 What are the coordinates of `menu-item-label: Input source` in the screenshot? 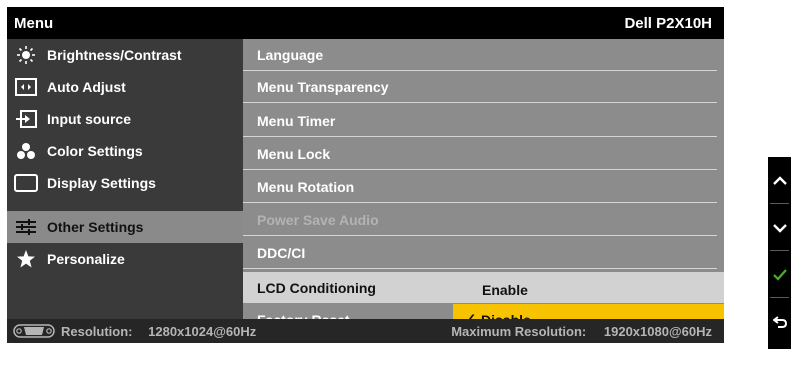 It's located at (89, 119).